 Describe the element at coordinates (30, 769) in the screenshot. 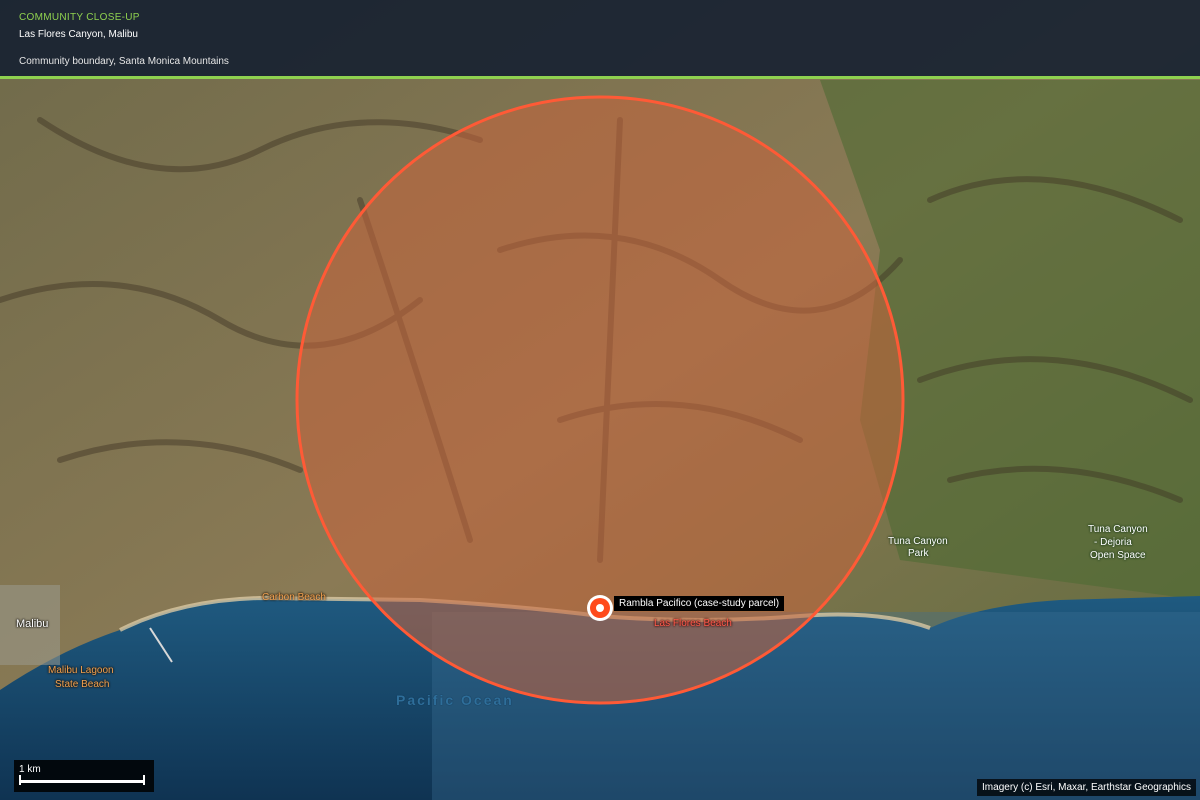

I see `scale-label: 1 km` at that location.